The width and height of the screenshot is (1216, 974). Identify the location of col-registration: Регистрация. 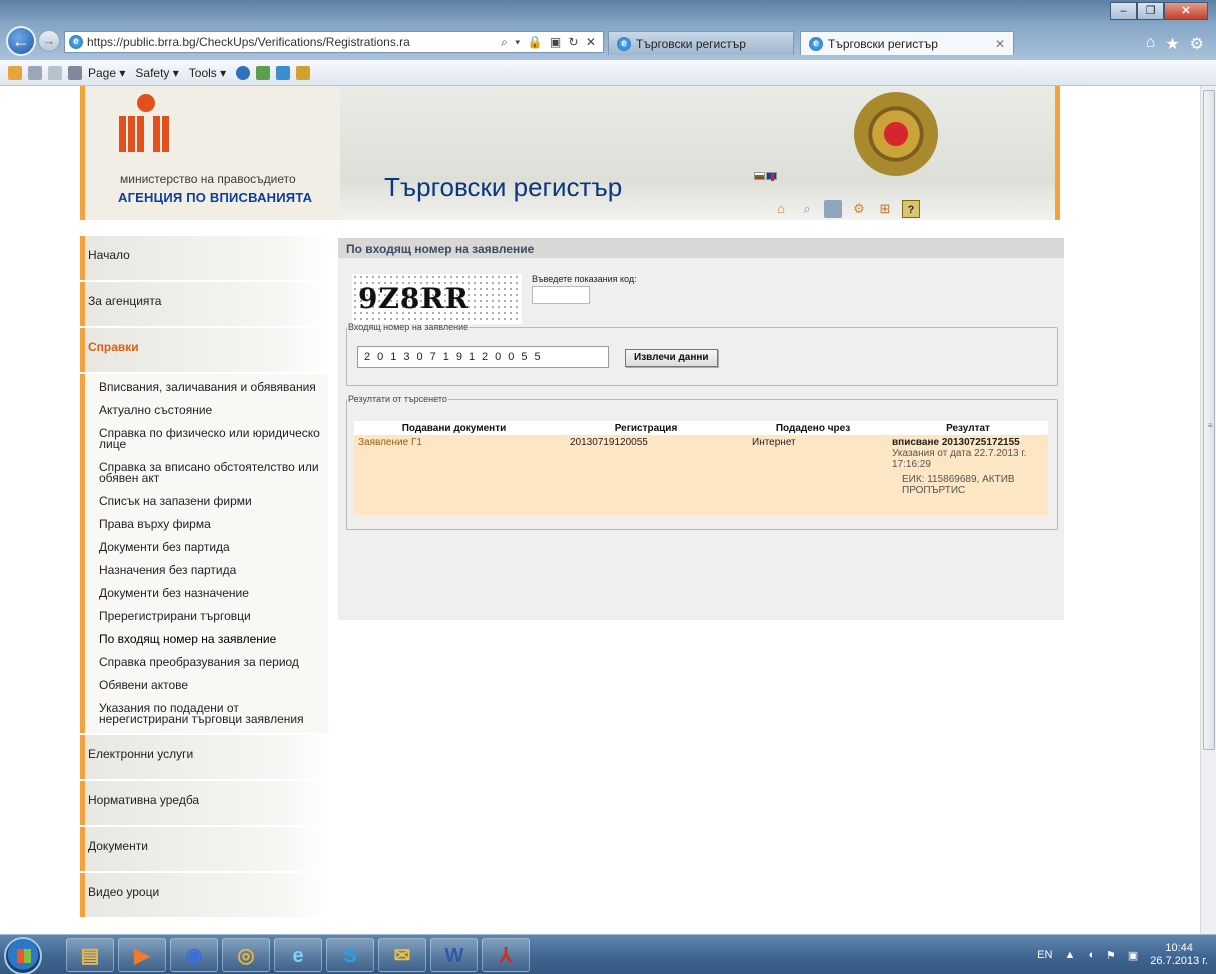
(646, 428).